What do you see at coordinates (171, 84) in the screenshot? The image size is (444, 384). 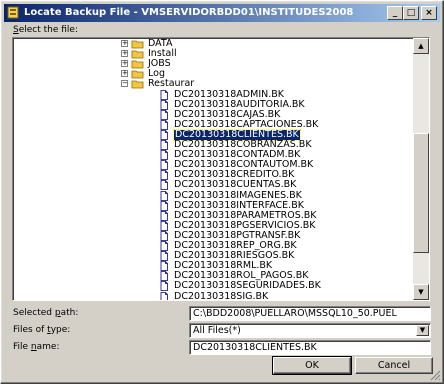 I see `folder-item-label: Restaurar` at bounding box center [171, 84].